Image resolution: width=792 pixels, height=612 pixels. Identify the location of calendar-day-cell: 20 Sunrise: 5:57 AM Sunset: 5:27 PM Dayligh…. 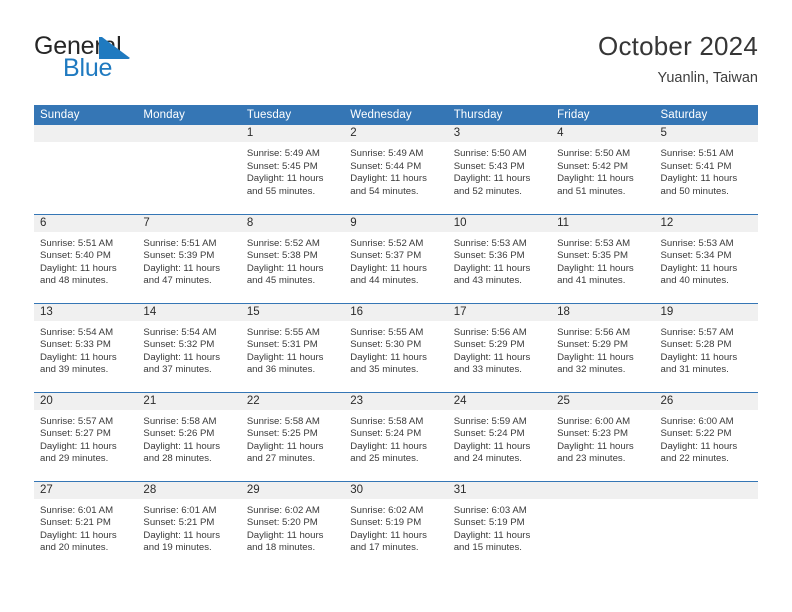
(86, 436).